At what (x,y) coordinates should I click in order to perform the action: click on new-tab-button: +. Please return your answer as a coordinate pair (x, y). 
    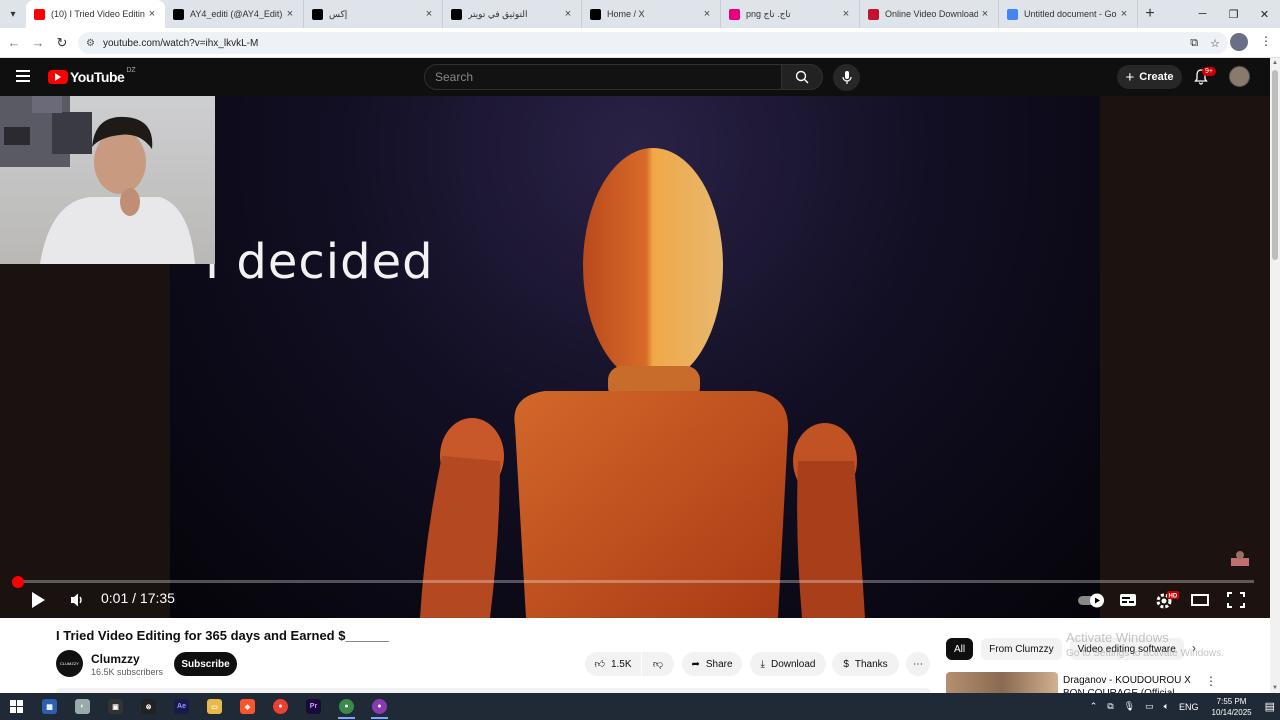
    Looking at the image, I should click on (1150, 14).